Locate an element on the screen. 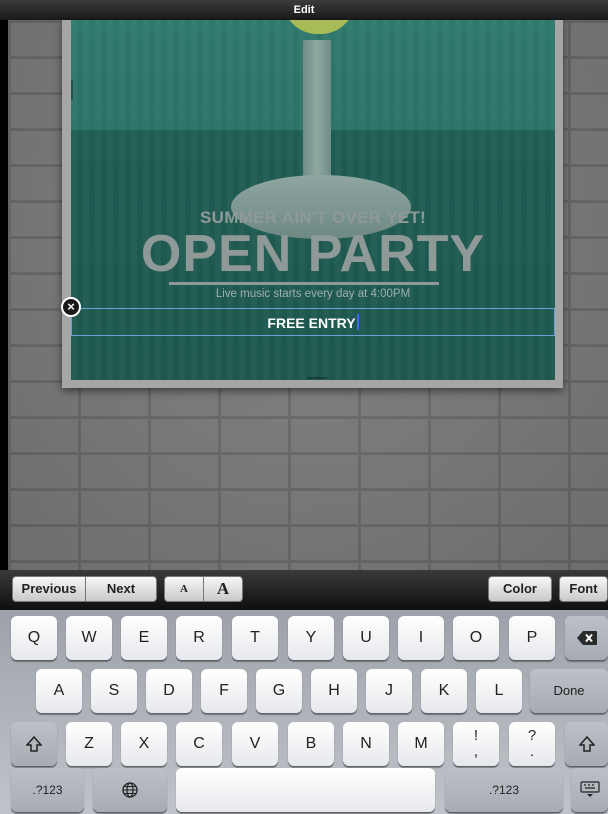  numbers-key-right: .?123 is located at coordinates (504, 790).